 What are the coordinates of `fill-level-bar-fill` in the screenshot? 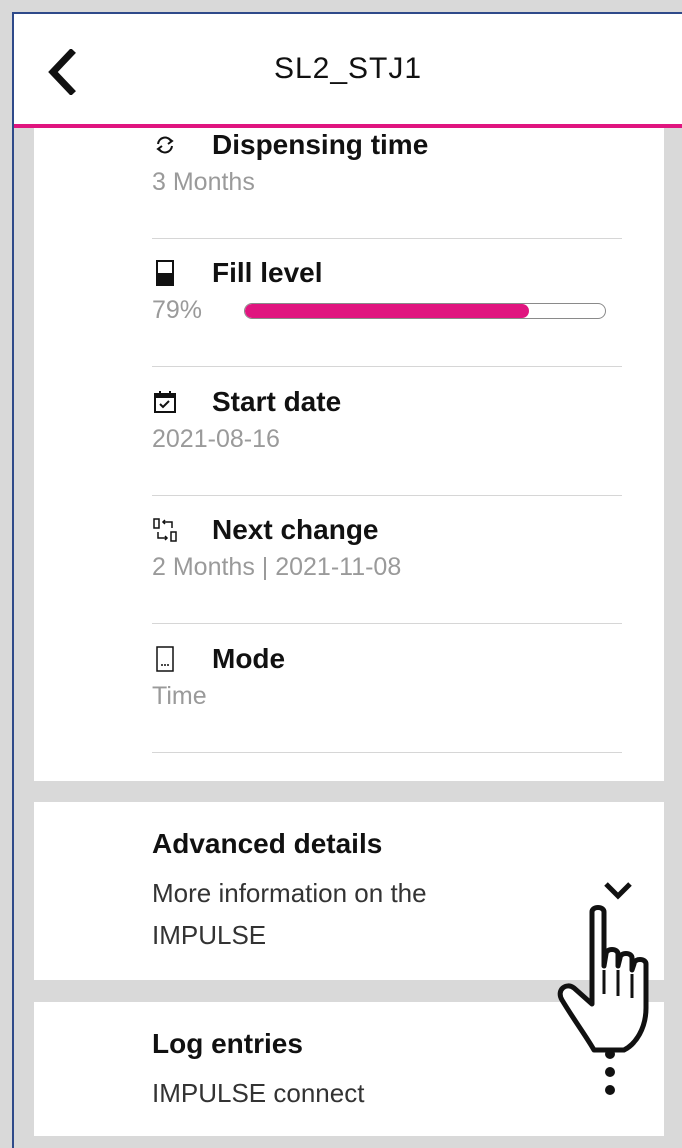 It's located at (387, 310).